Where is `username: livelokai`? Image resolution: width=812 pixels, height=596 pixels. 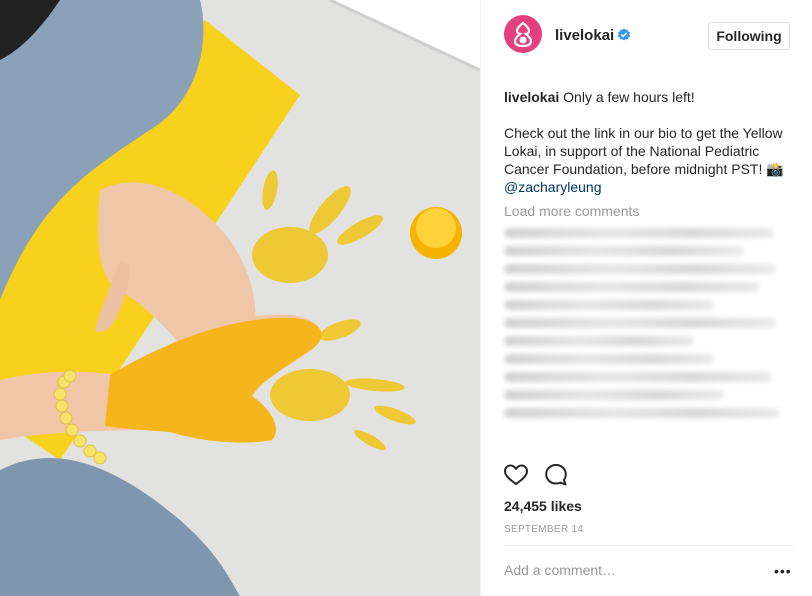
username: livelokai is located at coordinates (584, 35).